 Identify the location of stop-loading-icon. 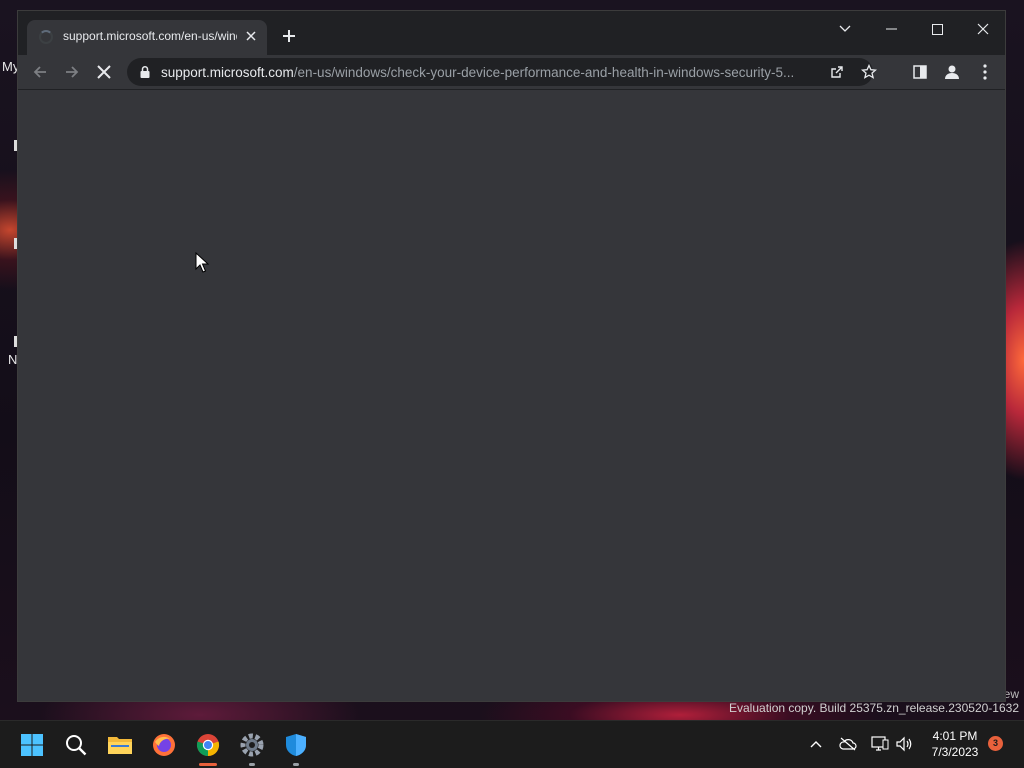
(104, 72).